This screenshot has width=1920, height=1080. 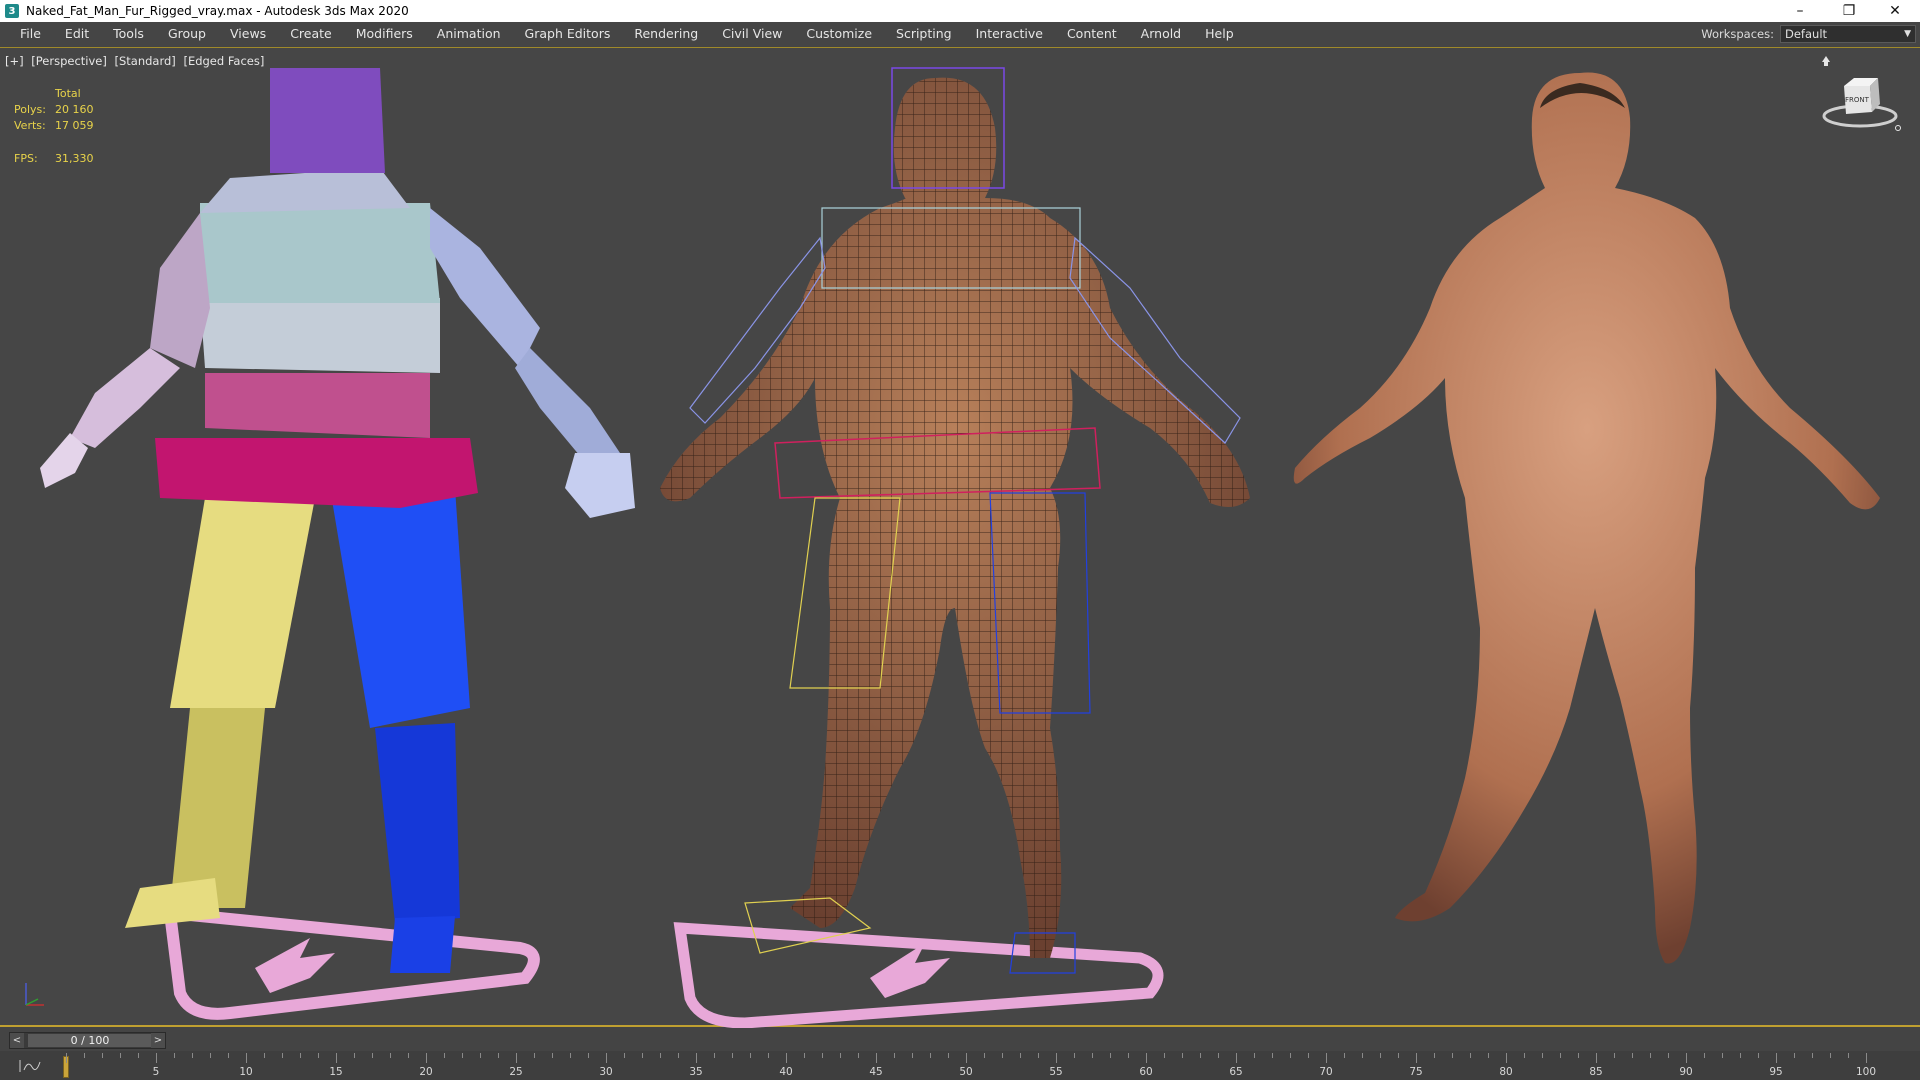 I want to click on track-bar: 5 10 15 20 25 30 35 40 45 50 55 60 65 70 75 80 85 90 95 100, so click(x=960, y=1065).